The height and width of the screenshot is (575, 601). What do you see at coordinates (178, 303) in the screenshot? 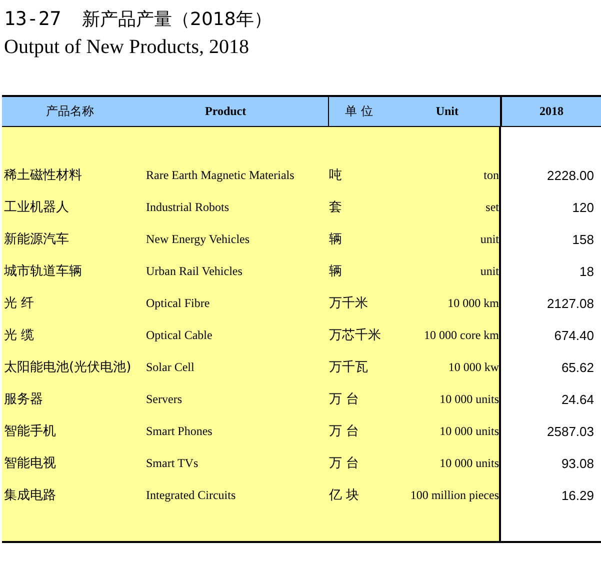
I see `table-cell-text: Optical Fibre` at bounding box center [178, 303].